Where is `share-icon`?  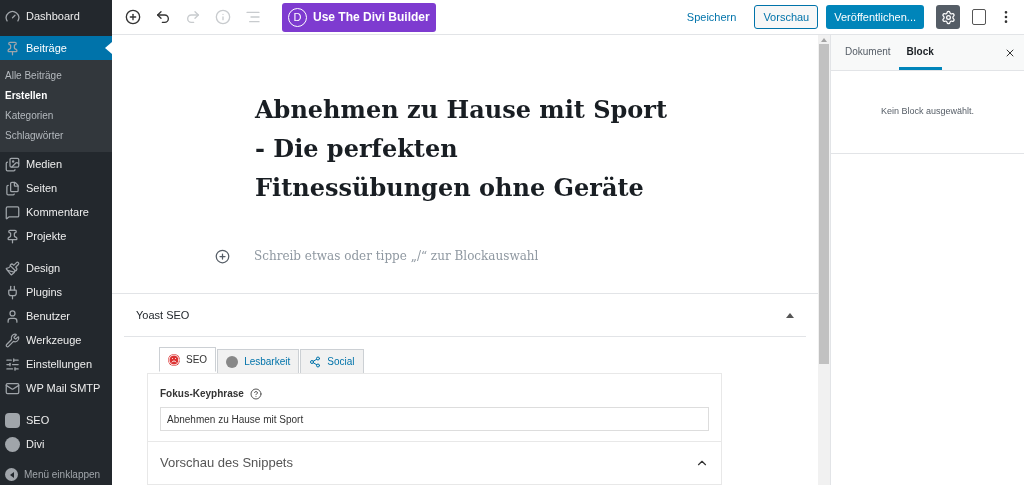 share-icon is located at coordinates (315, 361).